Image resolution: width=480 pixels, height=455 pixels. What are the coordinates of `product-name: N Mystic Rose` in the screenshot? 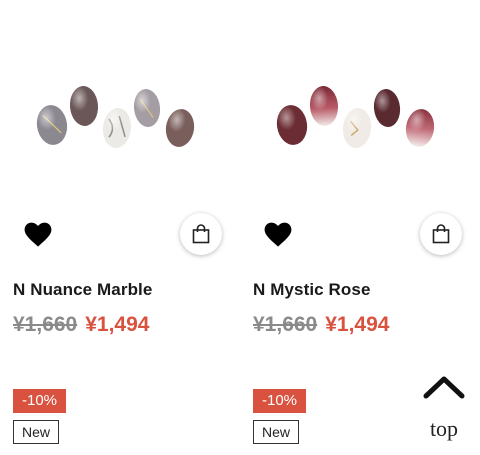 It's located at (312, 290).